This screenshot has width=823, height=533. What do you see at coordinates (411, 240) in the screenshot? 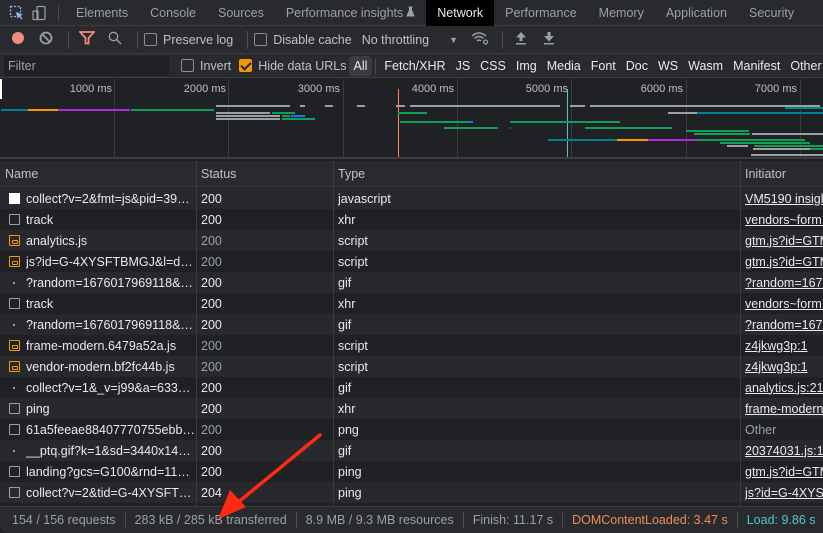
I see `table-row: analytics.js 200 script gtm.js?id=GTM` at bounding box center [411, 240].